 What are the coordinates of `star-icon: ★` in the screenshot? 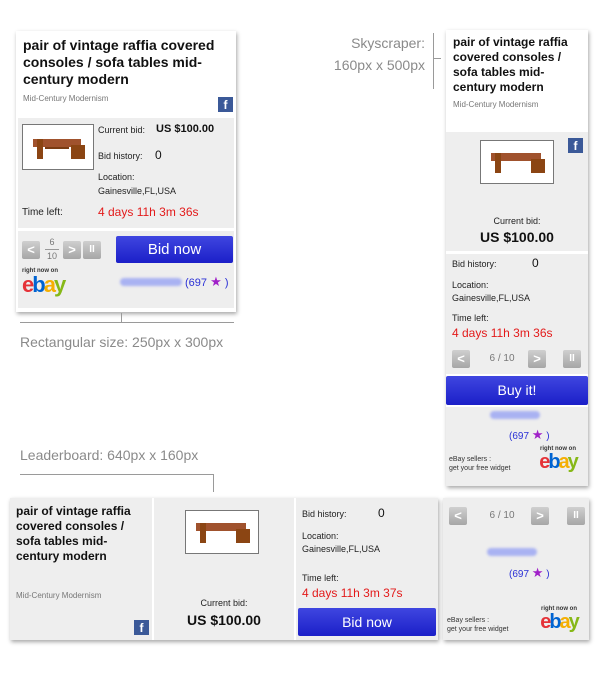 It's located at (216, 281).